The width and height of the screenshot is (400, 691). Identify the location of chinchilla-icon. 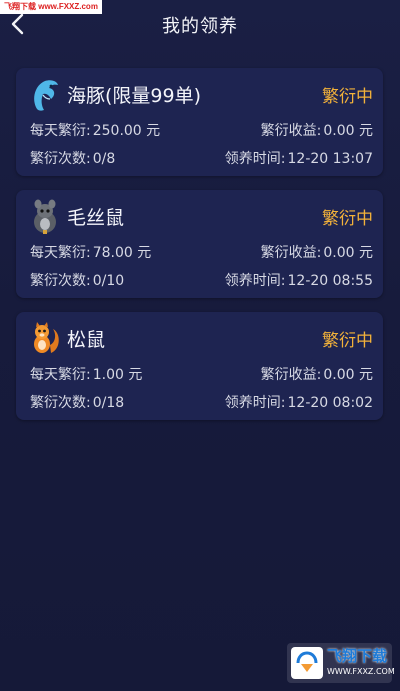
(45, 216).